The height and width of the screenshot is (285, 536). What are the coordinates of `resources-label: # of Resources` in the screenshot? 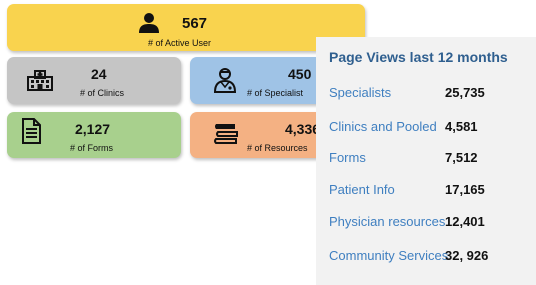 It's located at (277, 148).